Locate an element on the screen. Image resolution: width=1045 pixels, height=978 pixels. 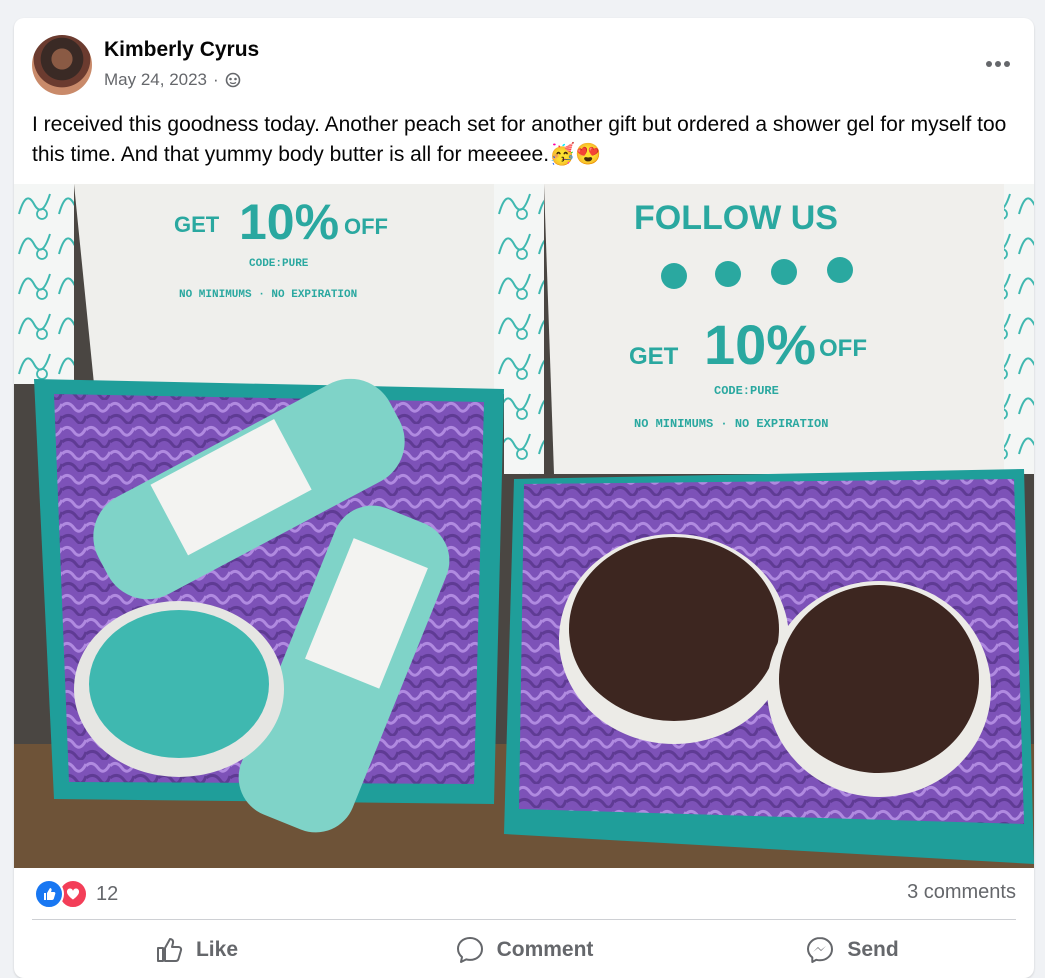
send-button: Send is located at coordinates (852, 950).